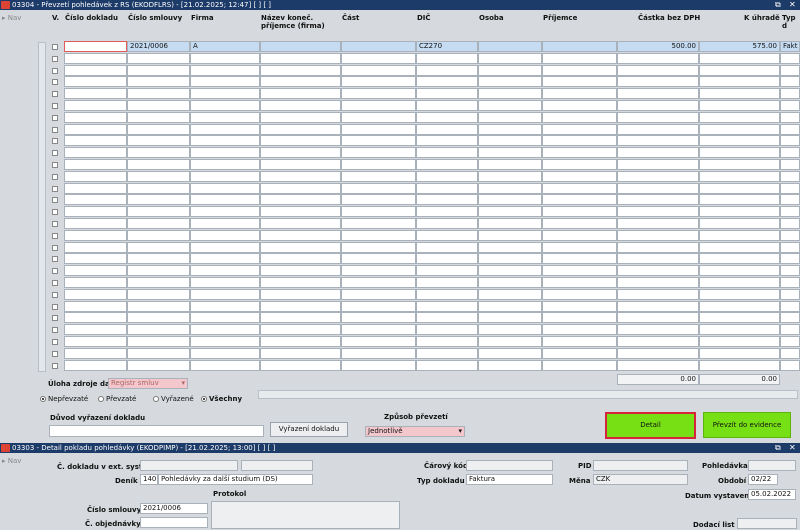 This screenshot has height=530, width=800. I want to click on cell-cislo-dokladu, so click(95, 46).